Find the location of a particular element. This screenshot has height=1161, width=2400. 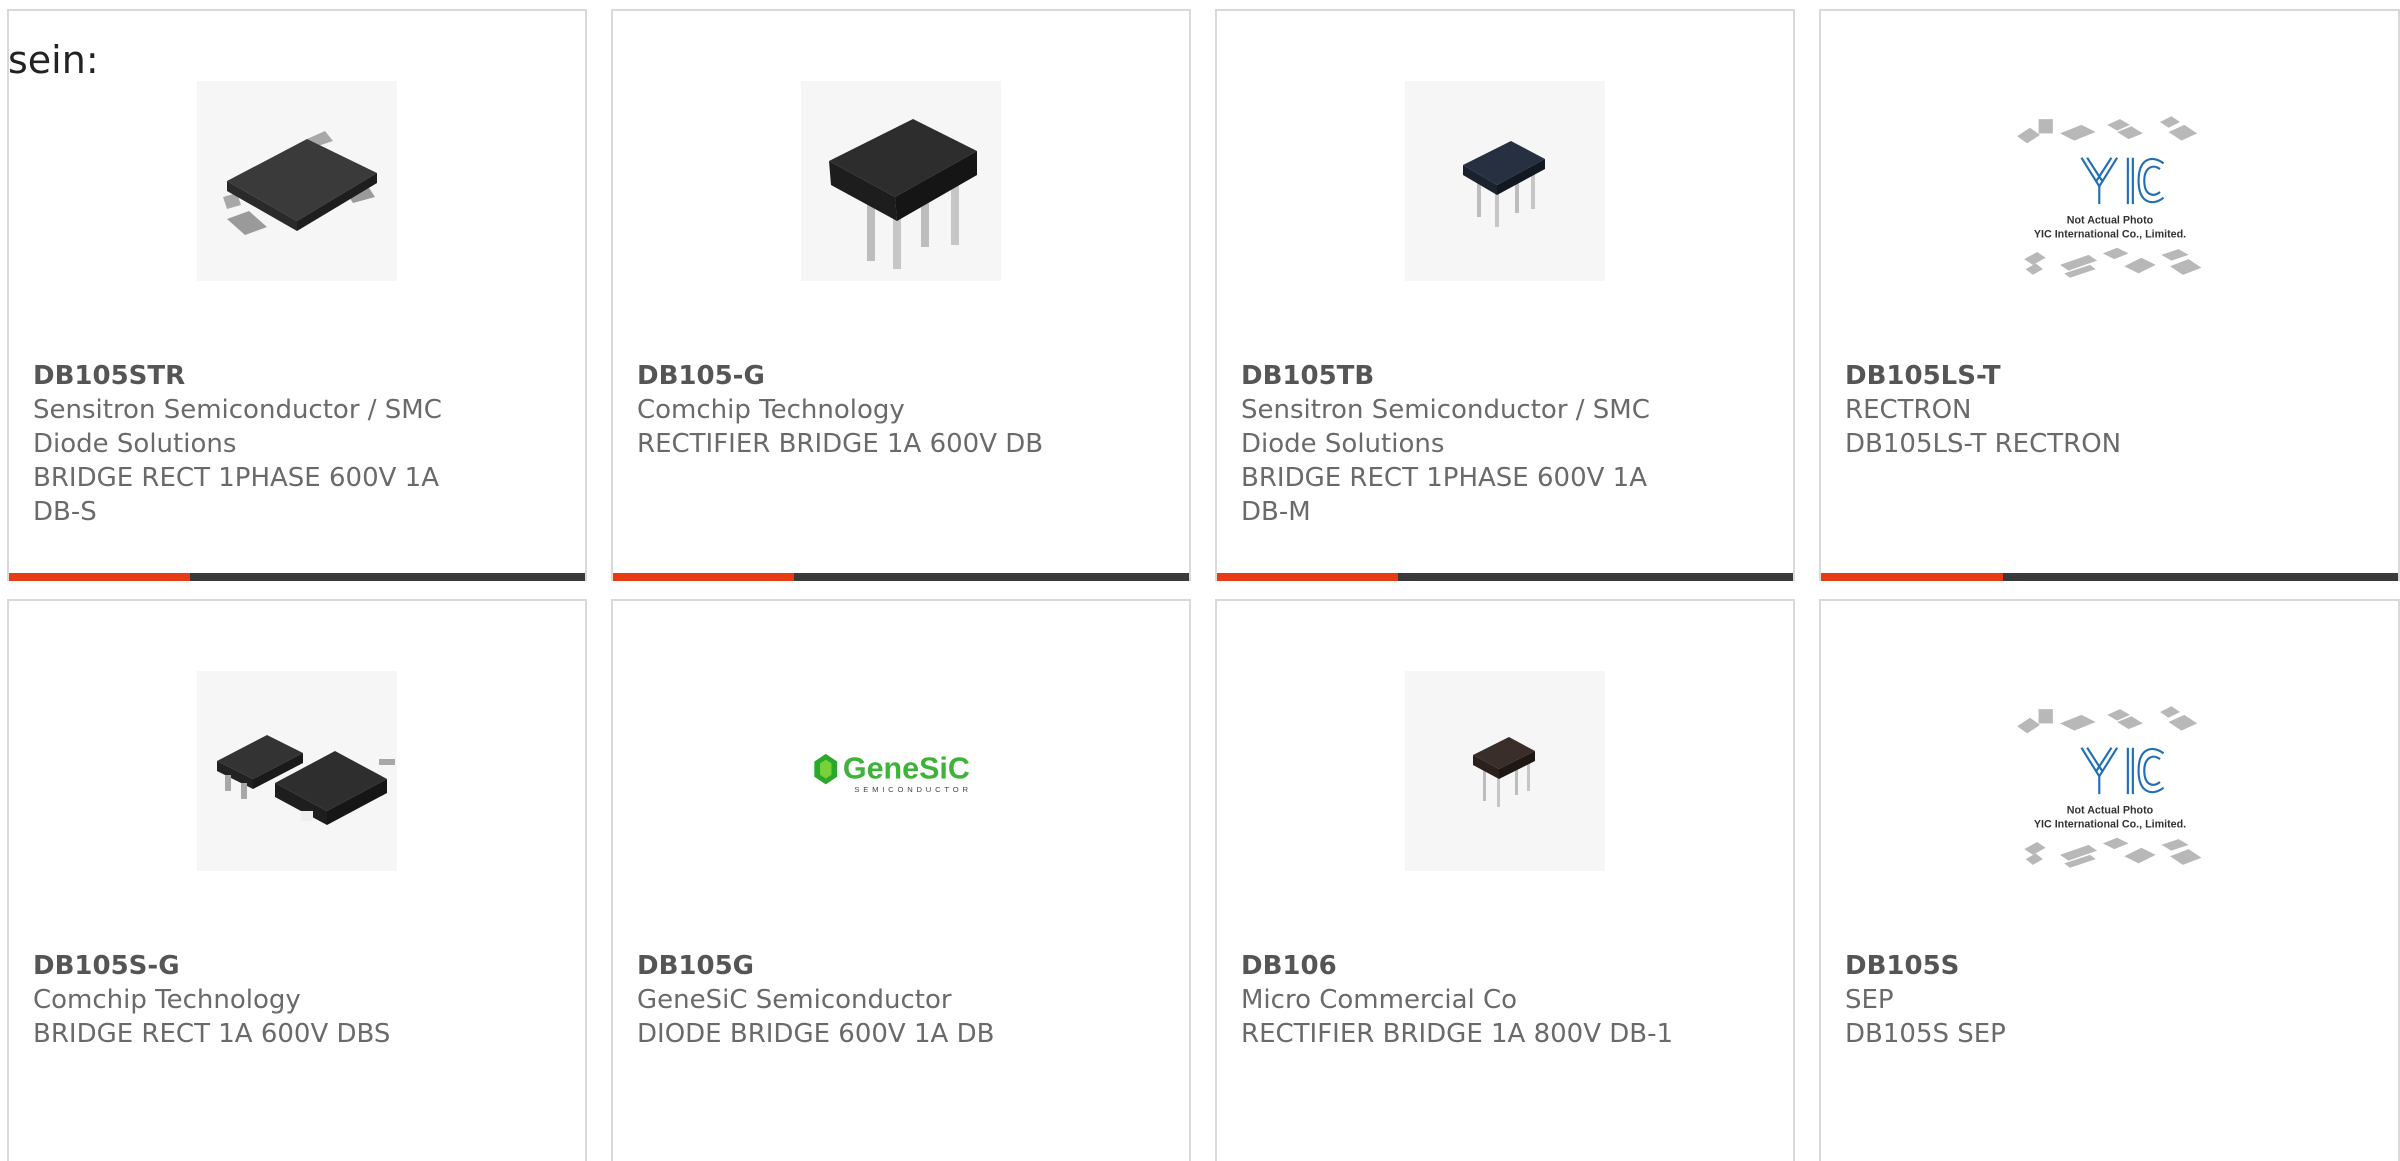

part-number: DB105S-G is located at coordinates (297, 966).